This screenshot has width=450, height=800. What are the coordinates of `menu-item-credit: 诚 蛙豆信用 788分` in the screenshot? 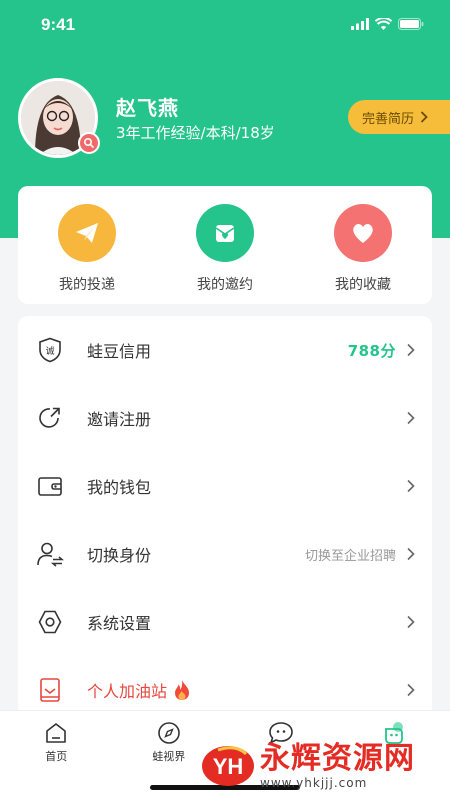 It's located at (225, 350).